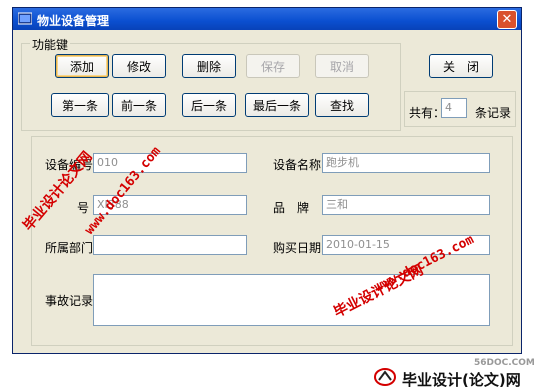 The height and width of the screenshot is (392, 544). What do you see at coordinates (170, 245) in the screenshot?
I see `dept-field` at bounding box center [170, 245].